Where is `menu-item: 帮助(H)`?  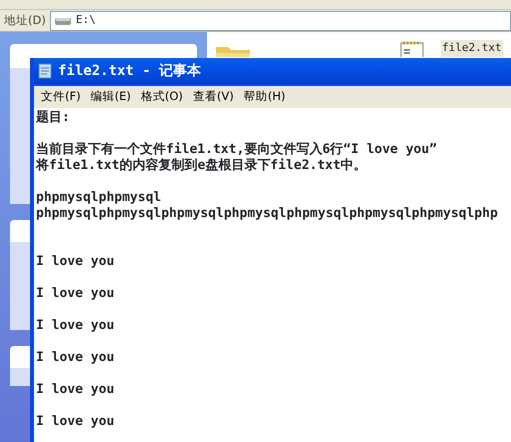 menu-item: 帮助(H) is located at coordinates (264, 97).